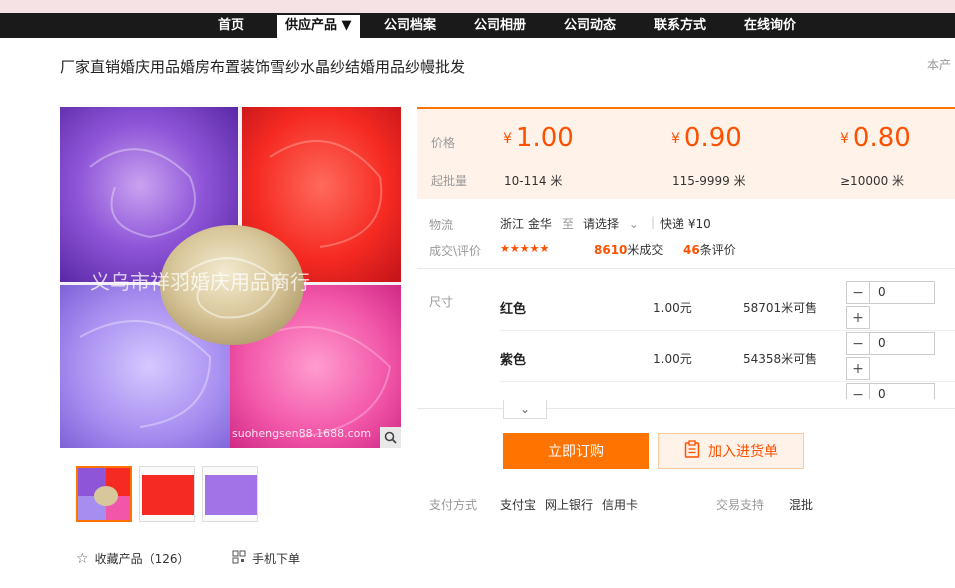 Image resolution: width=955 pixels, height=588 pixels. I want to click on mobile-order-link: 手机下单, so click(266, 558).